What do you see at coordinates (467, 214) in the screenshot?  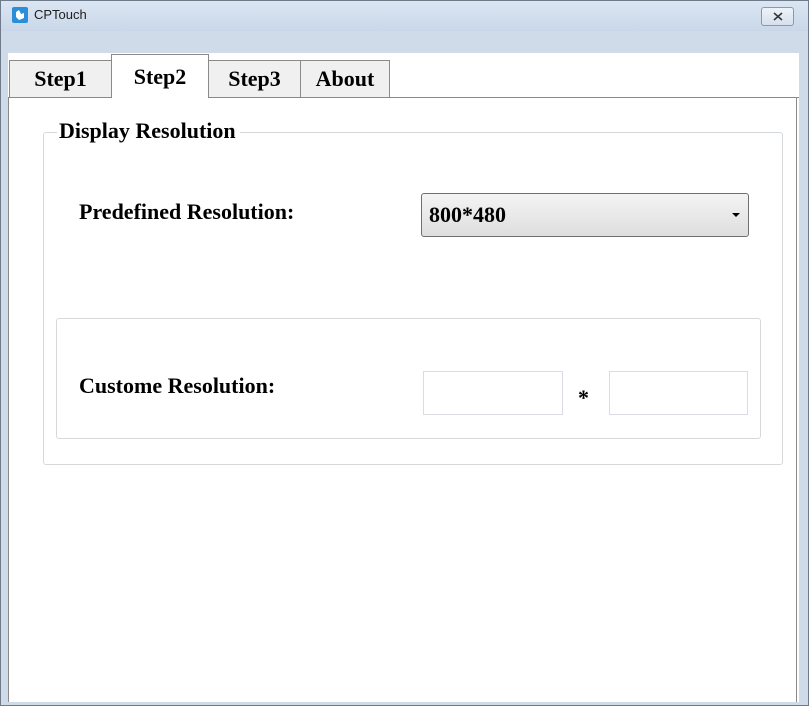 I see `predefined-resolution-value: 800*480` at bounding box center [467, 214].